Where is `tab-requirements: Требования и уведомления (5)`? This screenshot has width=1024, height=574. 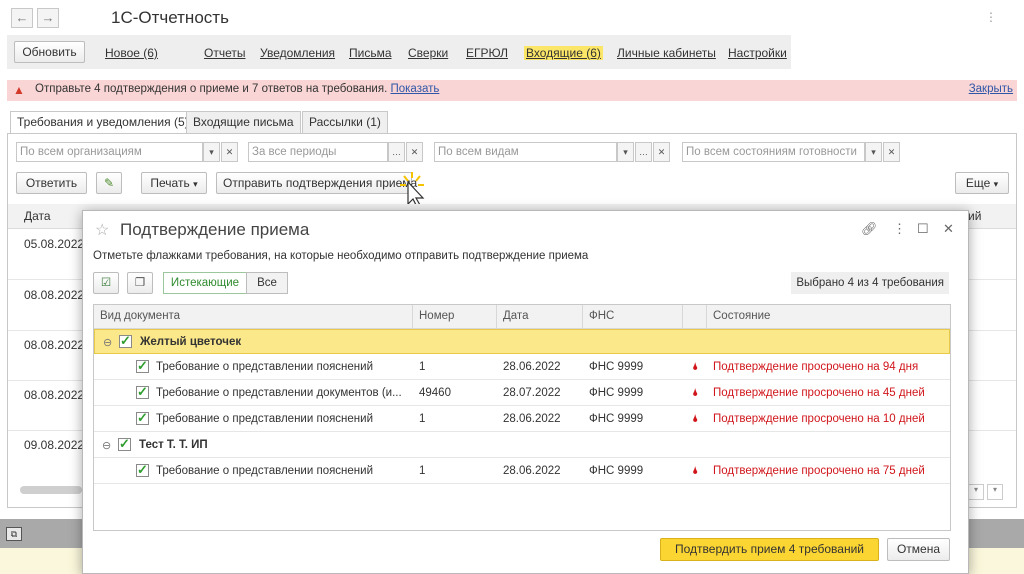 tab-requirements: Требования и уведомления (5) is located at coordinates (103, 122).